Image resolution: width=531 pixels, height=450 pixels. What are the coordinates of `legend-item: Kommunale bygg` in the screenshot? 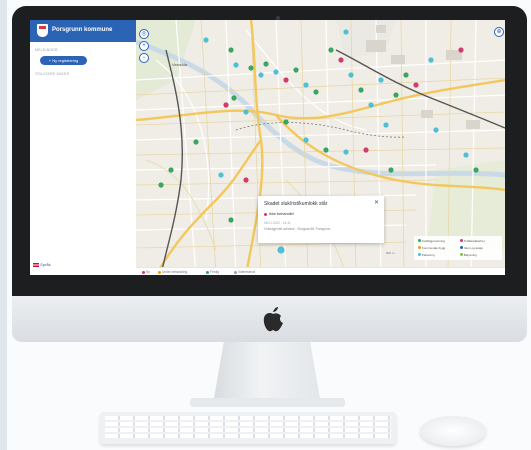 It's located at (431, 248).